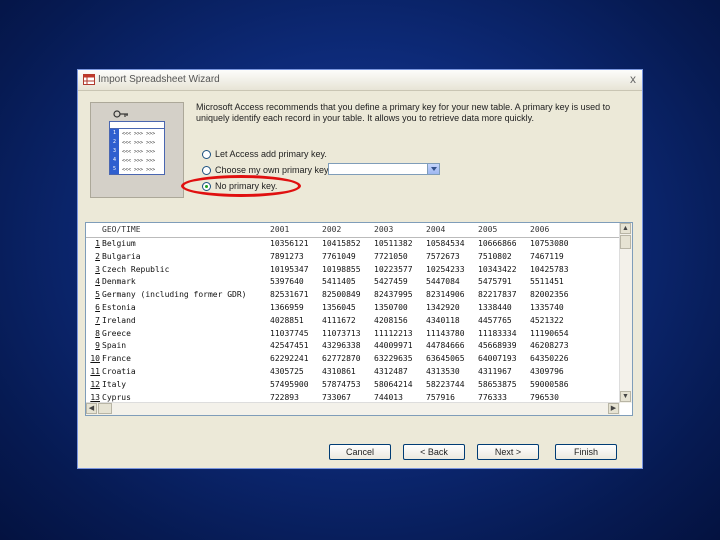 This screenshot has height=540, width=720. Describe the element at coordinates (114, 384) in the screenshot. I see `country-name: Italy` at that location.